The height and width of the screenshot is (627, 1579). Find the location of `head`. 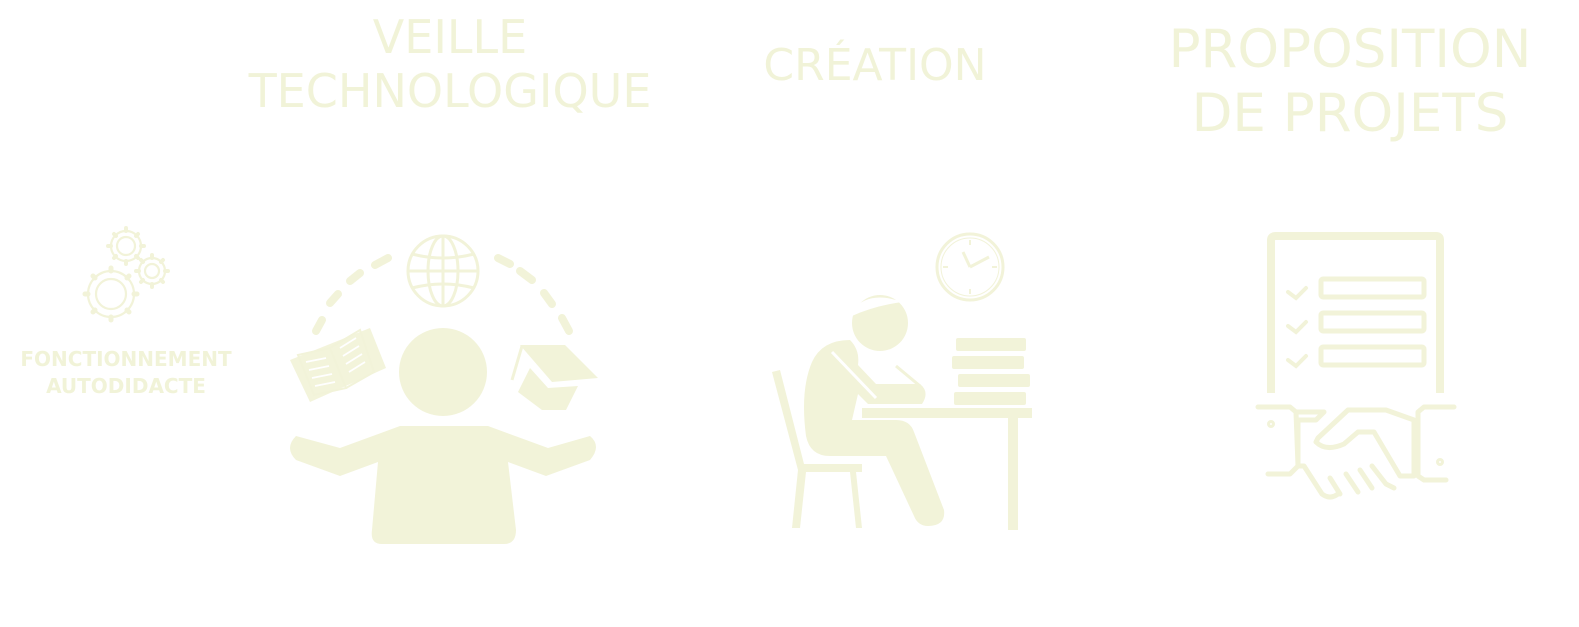

head is located at coordinates (443, 372).